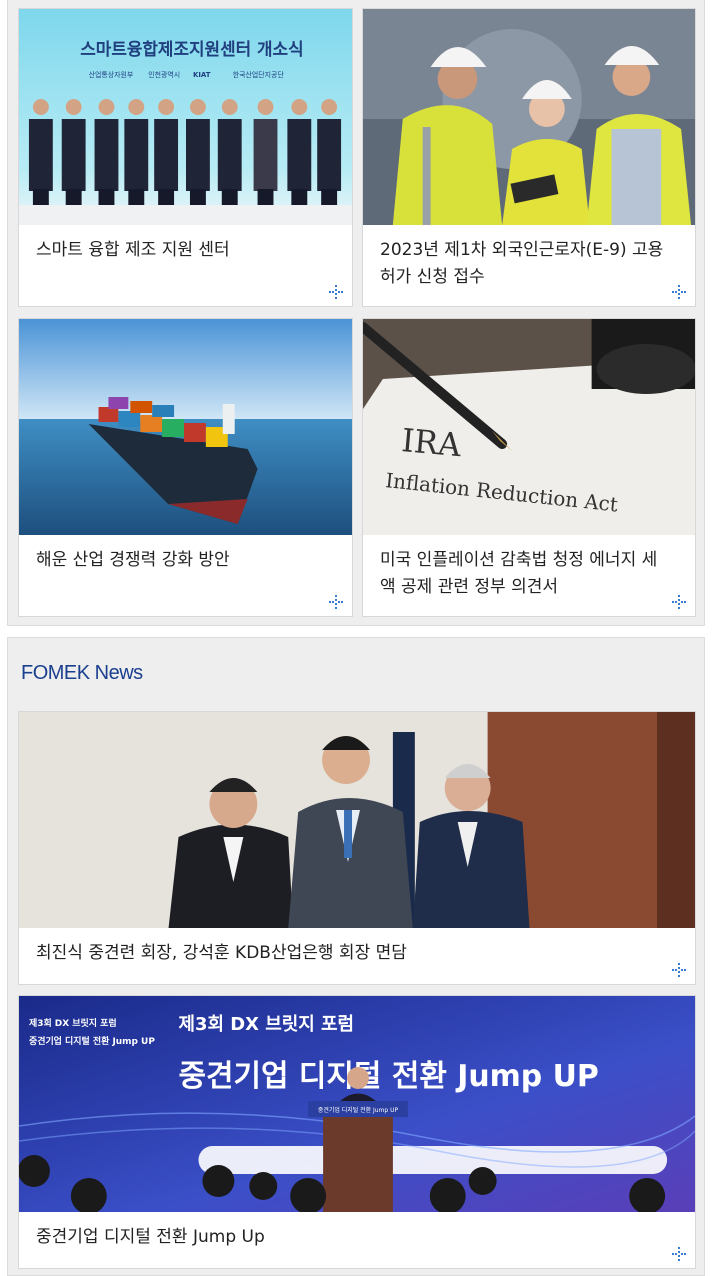  What do you see at coordinates (522, 263) in the screenshot?
I see `card-caption: 2023년 제1차 외국인근로자(E-9) 고용 허가 신청 접수` at bounding box center [522, 263].